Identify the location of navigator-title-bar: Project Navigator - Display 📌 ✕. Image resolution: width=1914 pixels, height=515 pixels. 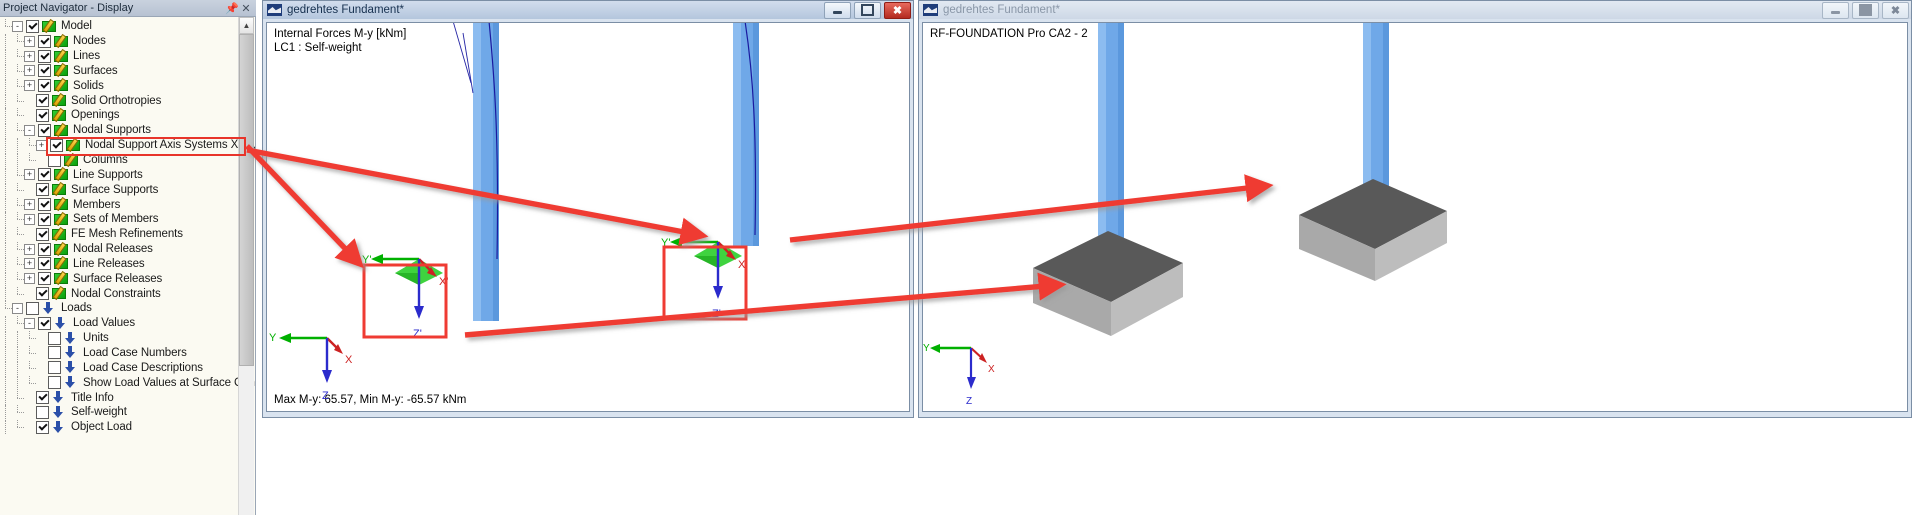
(128, 8).